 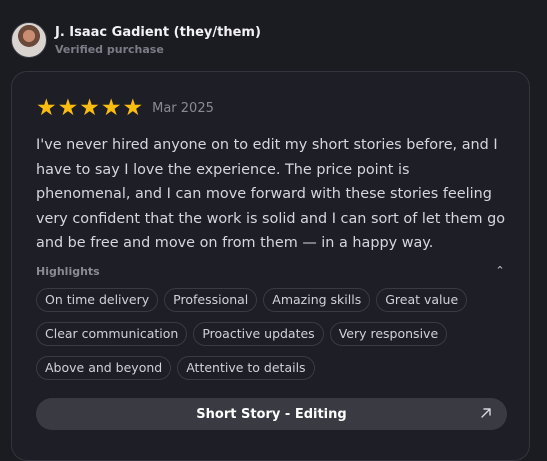 What do you see at coordinates (29, 40) in the screenshot?
I see `avatar` at bounding box center [29, 40].